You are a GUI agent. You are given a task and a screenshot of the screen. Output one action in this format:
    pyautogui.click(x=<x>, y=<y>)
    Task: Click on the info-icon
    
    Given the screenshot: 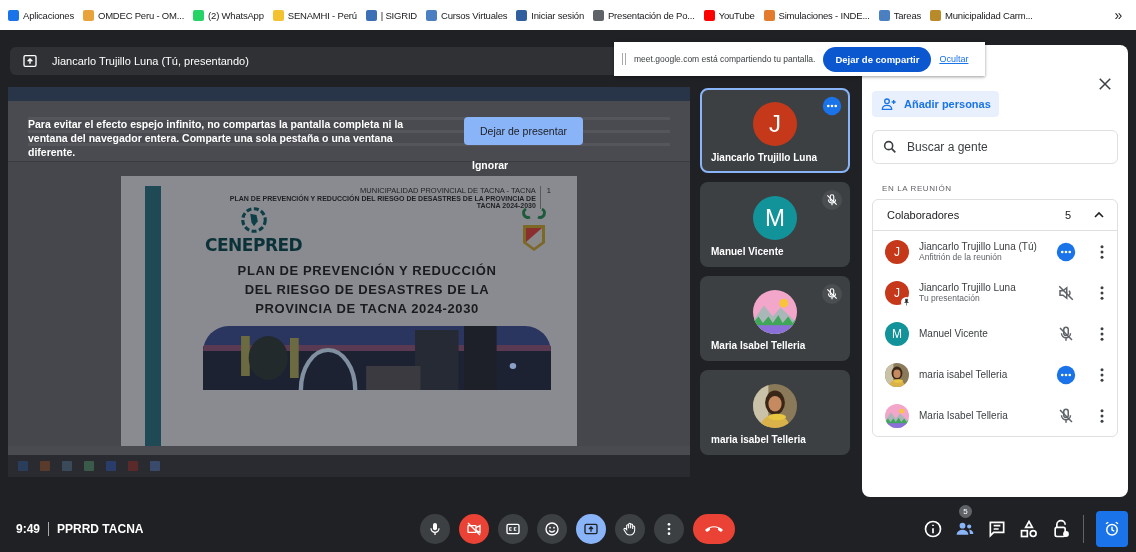 What is the action you would take?
    pyautogui.click(x=933, y=528)
    